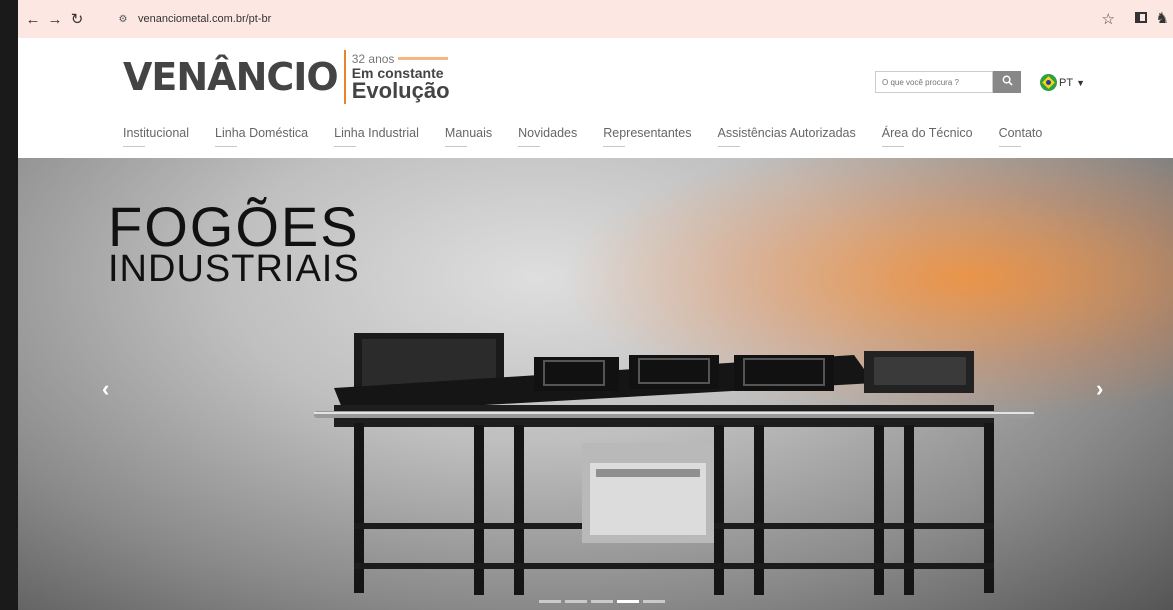 The width and height of the screenshot is (1173, 610). What do you see at coordinates (1162, 18) in the screenshot?
I see `extension-icon: ♞` at bounding box center [1162, 18].